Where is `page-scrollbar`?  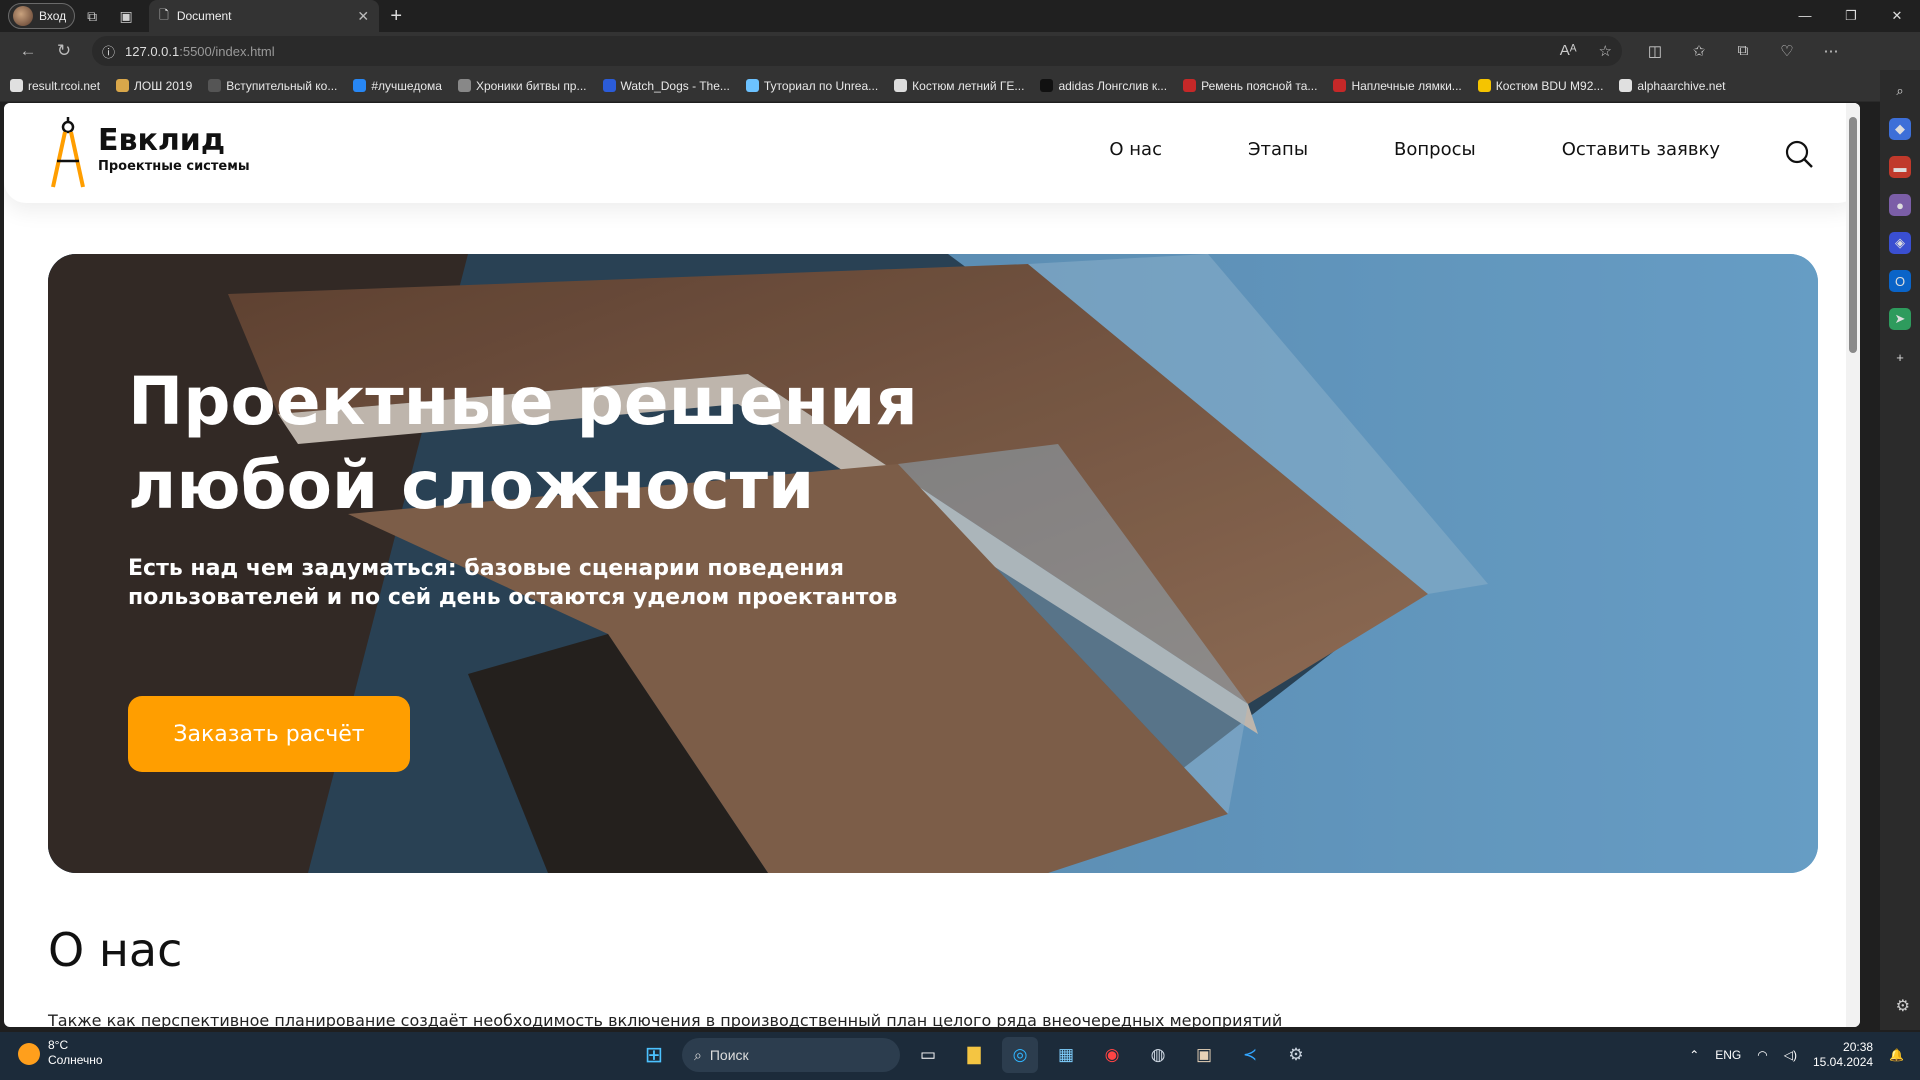 page-scrollbar is located at coordinates (1853, 565).